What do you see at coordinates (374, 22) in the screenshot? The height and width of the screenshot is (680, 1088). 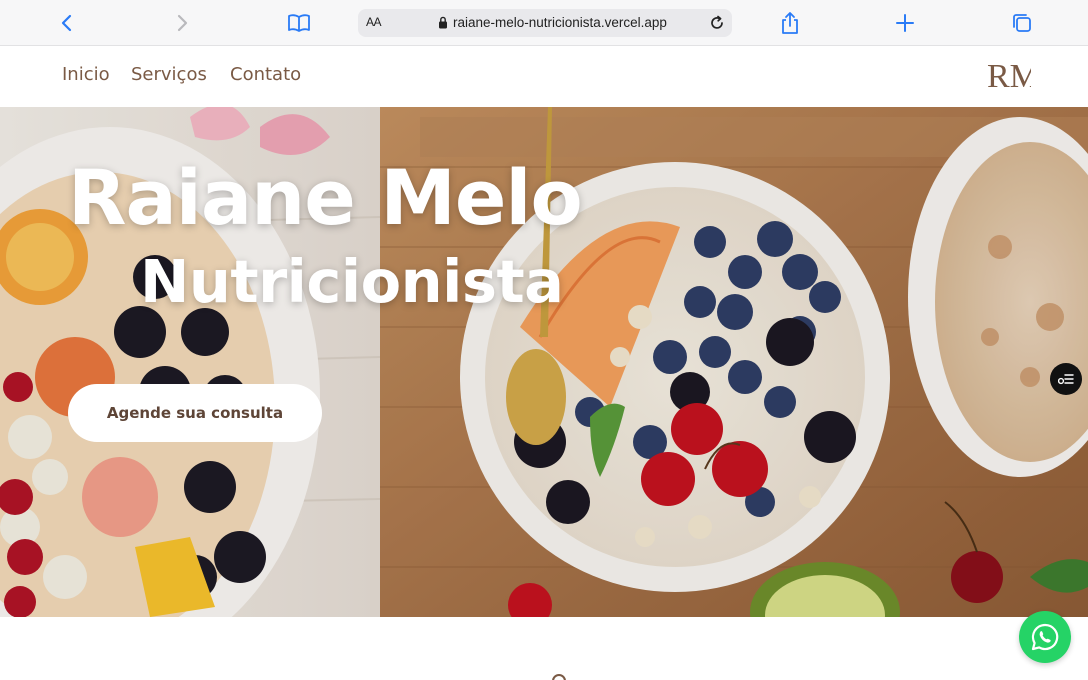 I see `reader-aa-button: AA` at bounding box center [374, 22].